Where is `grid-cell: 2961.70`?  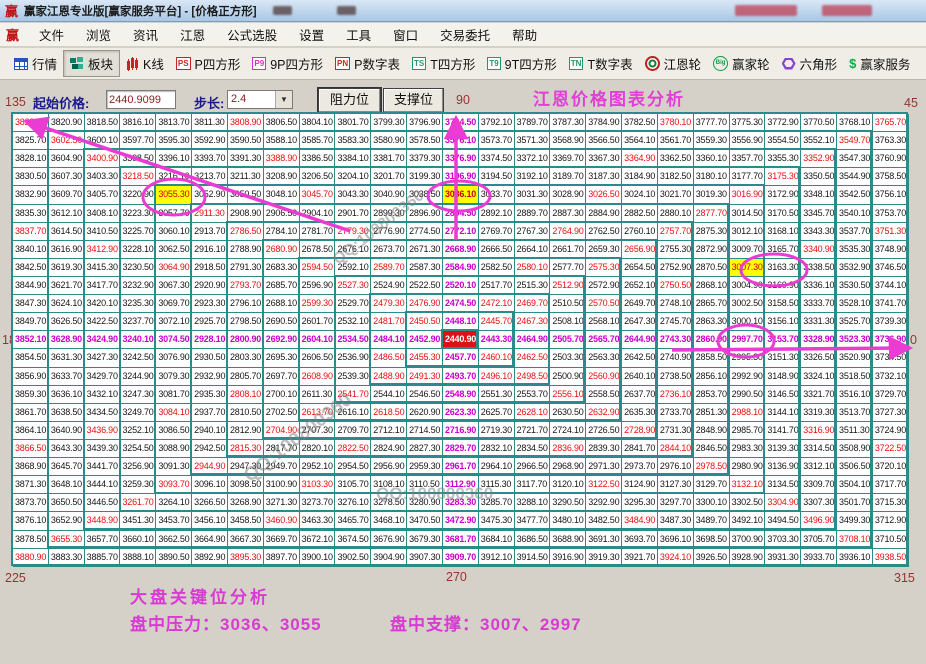
grid-cell: 2961.70 is located at coordinates (460, 467).